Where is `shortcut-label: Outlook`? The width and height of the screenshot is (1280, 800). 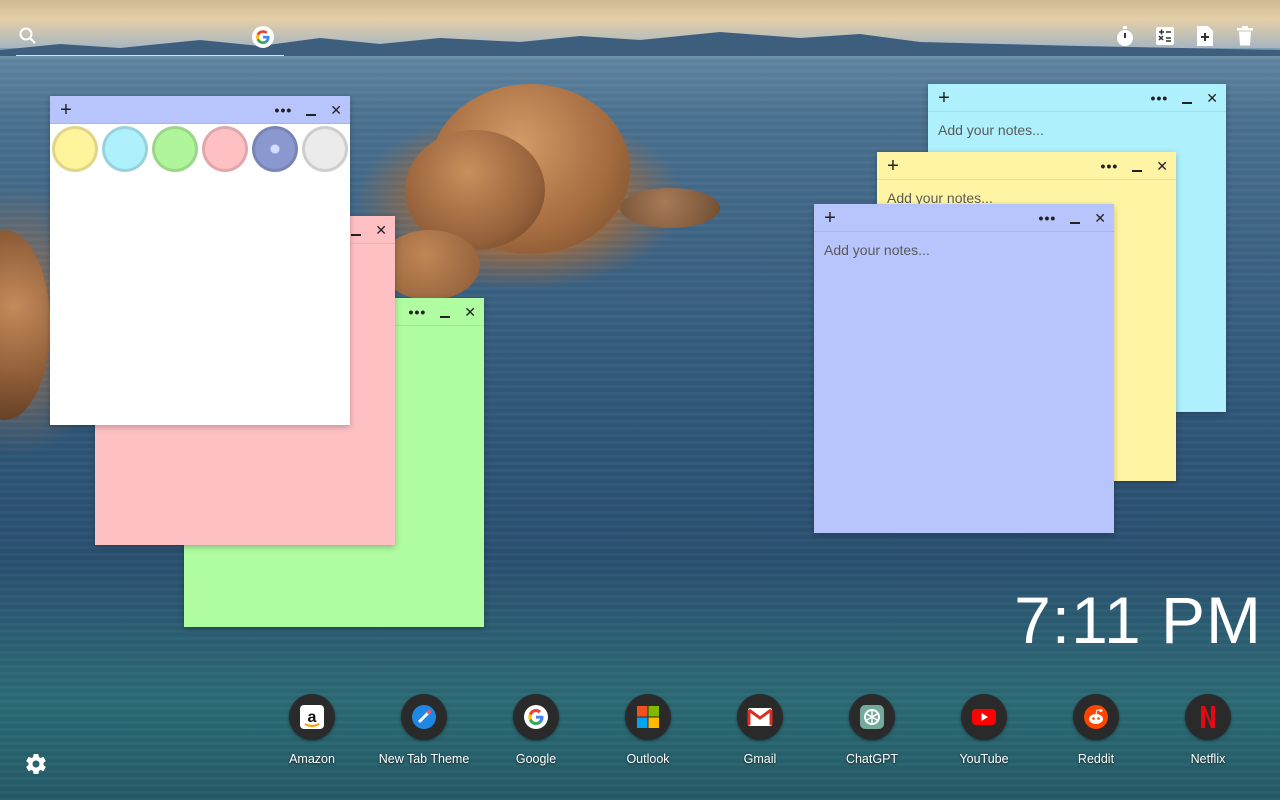 shortcut-label: Outlook is located at coordinates (648, 759).